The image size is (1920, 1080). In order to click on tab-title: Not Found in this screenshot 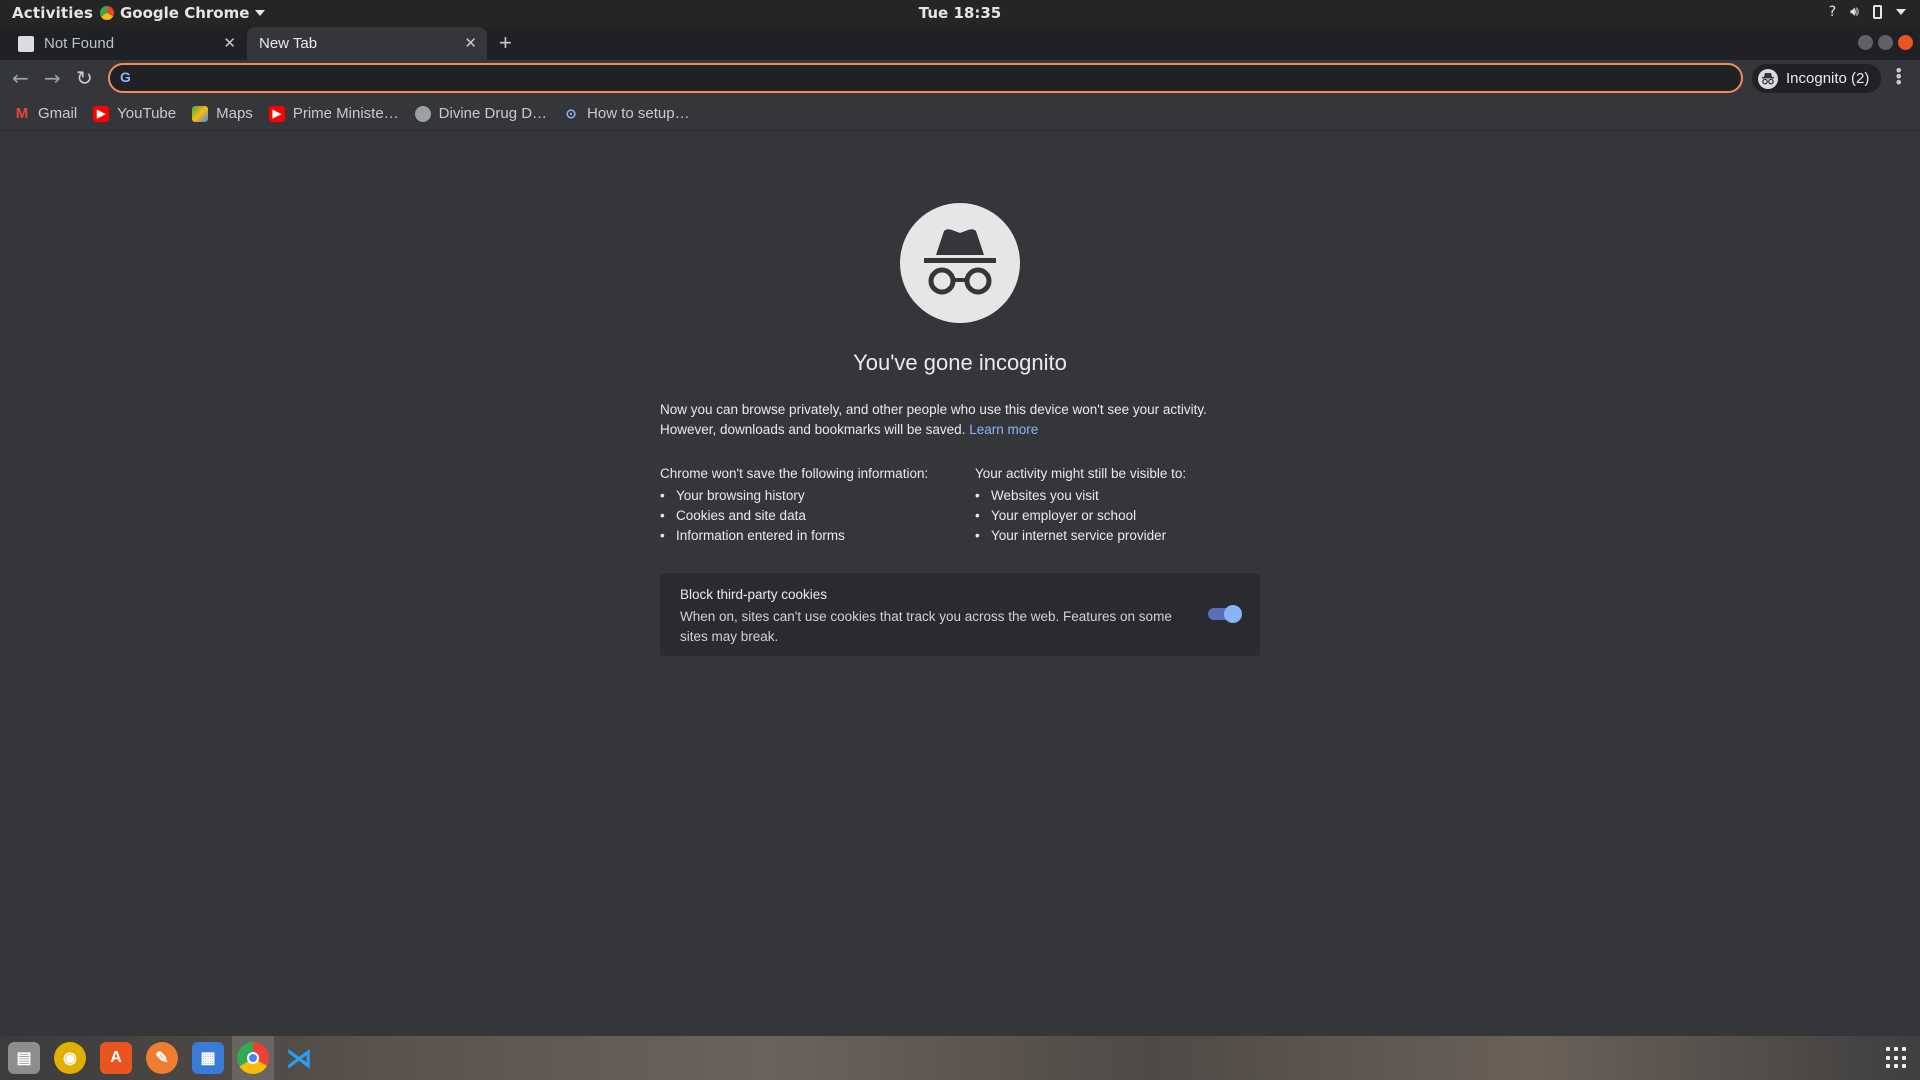, I will do `click(79, 43)`.